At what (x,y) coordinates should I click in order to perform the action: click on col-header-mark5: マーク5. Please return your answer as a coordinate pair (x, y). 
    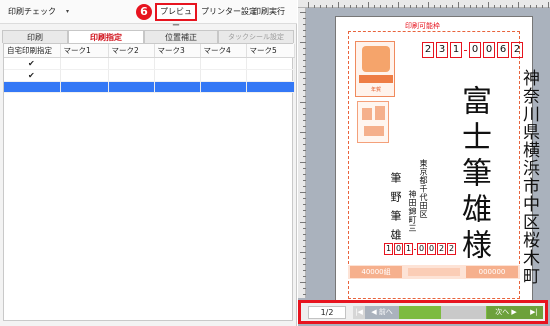
    Looking at the image, I should click on (270, 51).